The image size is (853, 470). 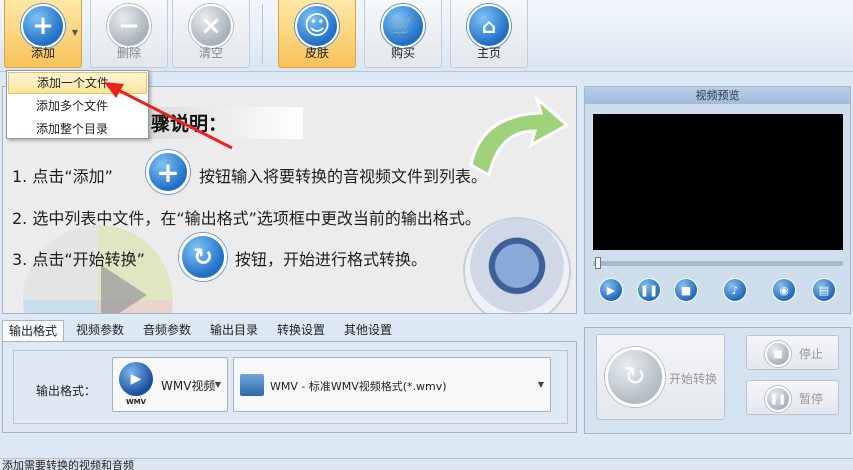 What do you see at coordinates (66, 391) in the screenshot?
I see `output-format-label: 输出格式：` at bounding box center [66, 391].